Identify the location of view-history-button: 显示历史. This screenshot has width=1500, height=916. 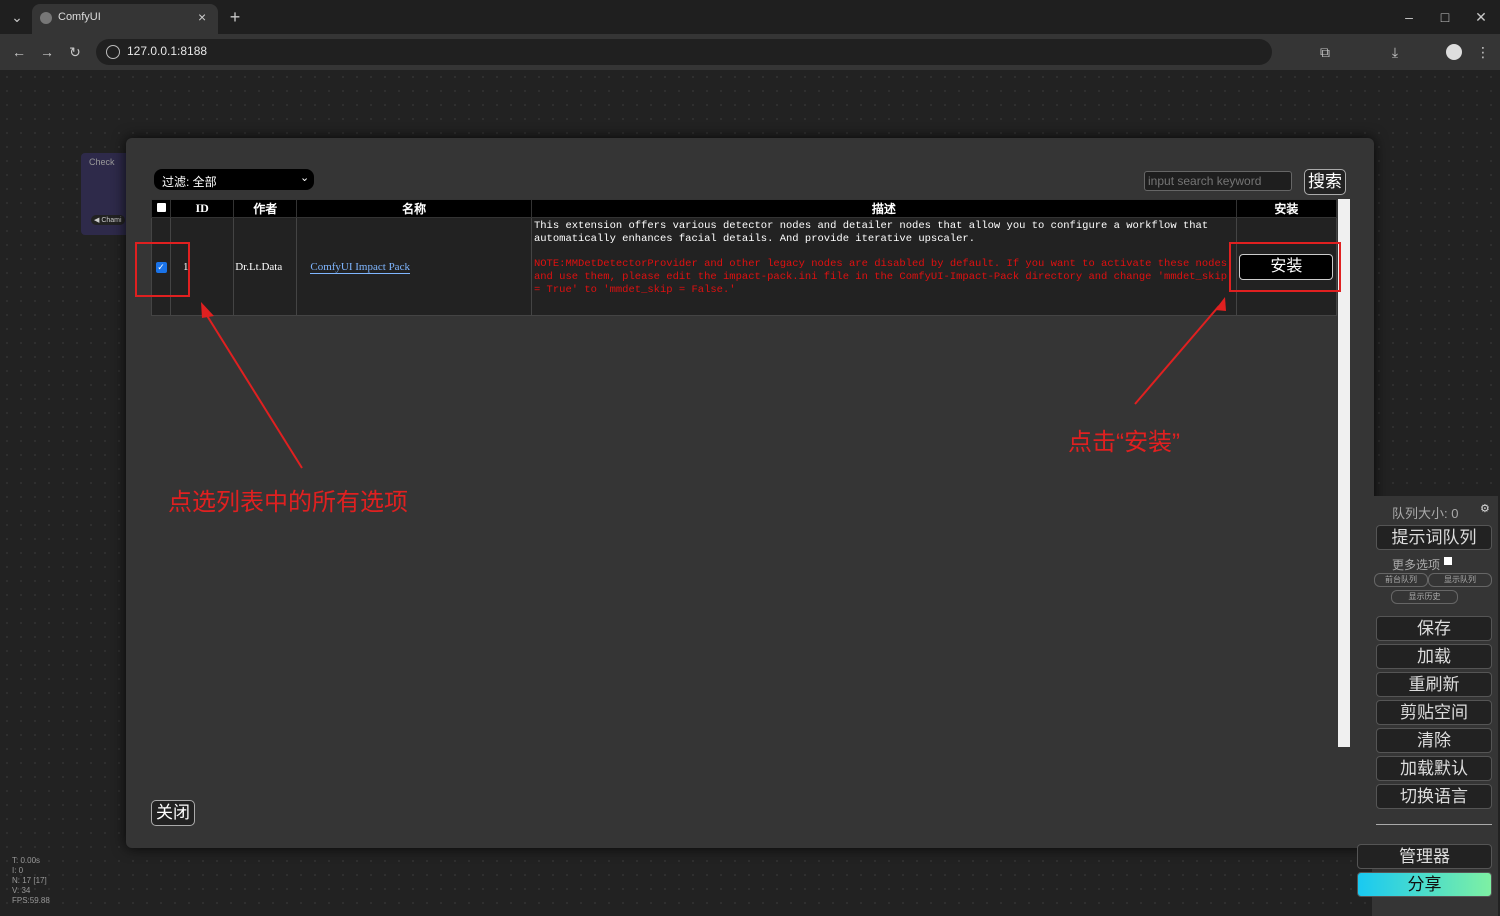
(1424, 597).